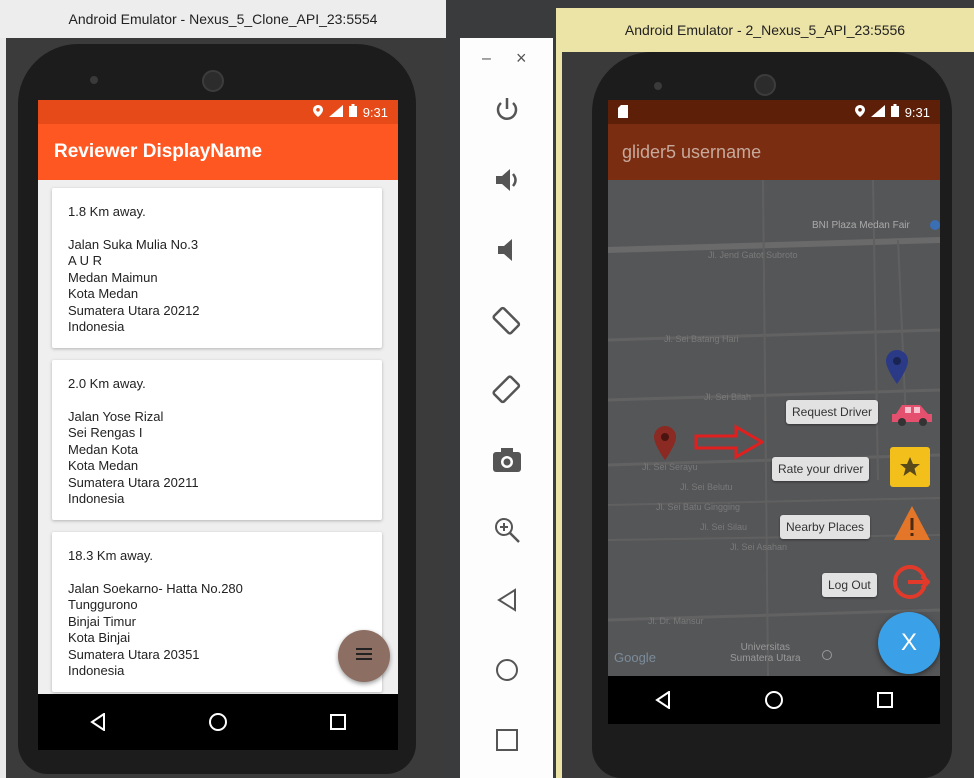 This screenshot has height=778, width=974. Describe the element at coordinates (486, 59) in the screenshot. I see `toolbar-minimize-button: –` at that location.